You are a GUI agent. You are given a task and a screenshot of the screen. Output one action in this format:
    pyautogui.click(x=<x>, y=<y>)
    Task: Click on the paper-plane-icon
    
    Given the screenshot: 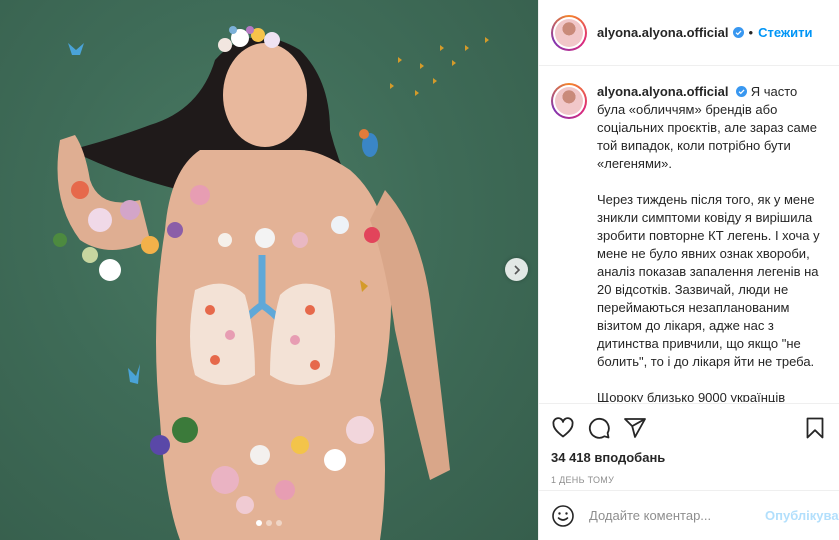 What is the action you would take?
    pyautogui.click(x=635, y=428)
    